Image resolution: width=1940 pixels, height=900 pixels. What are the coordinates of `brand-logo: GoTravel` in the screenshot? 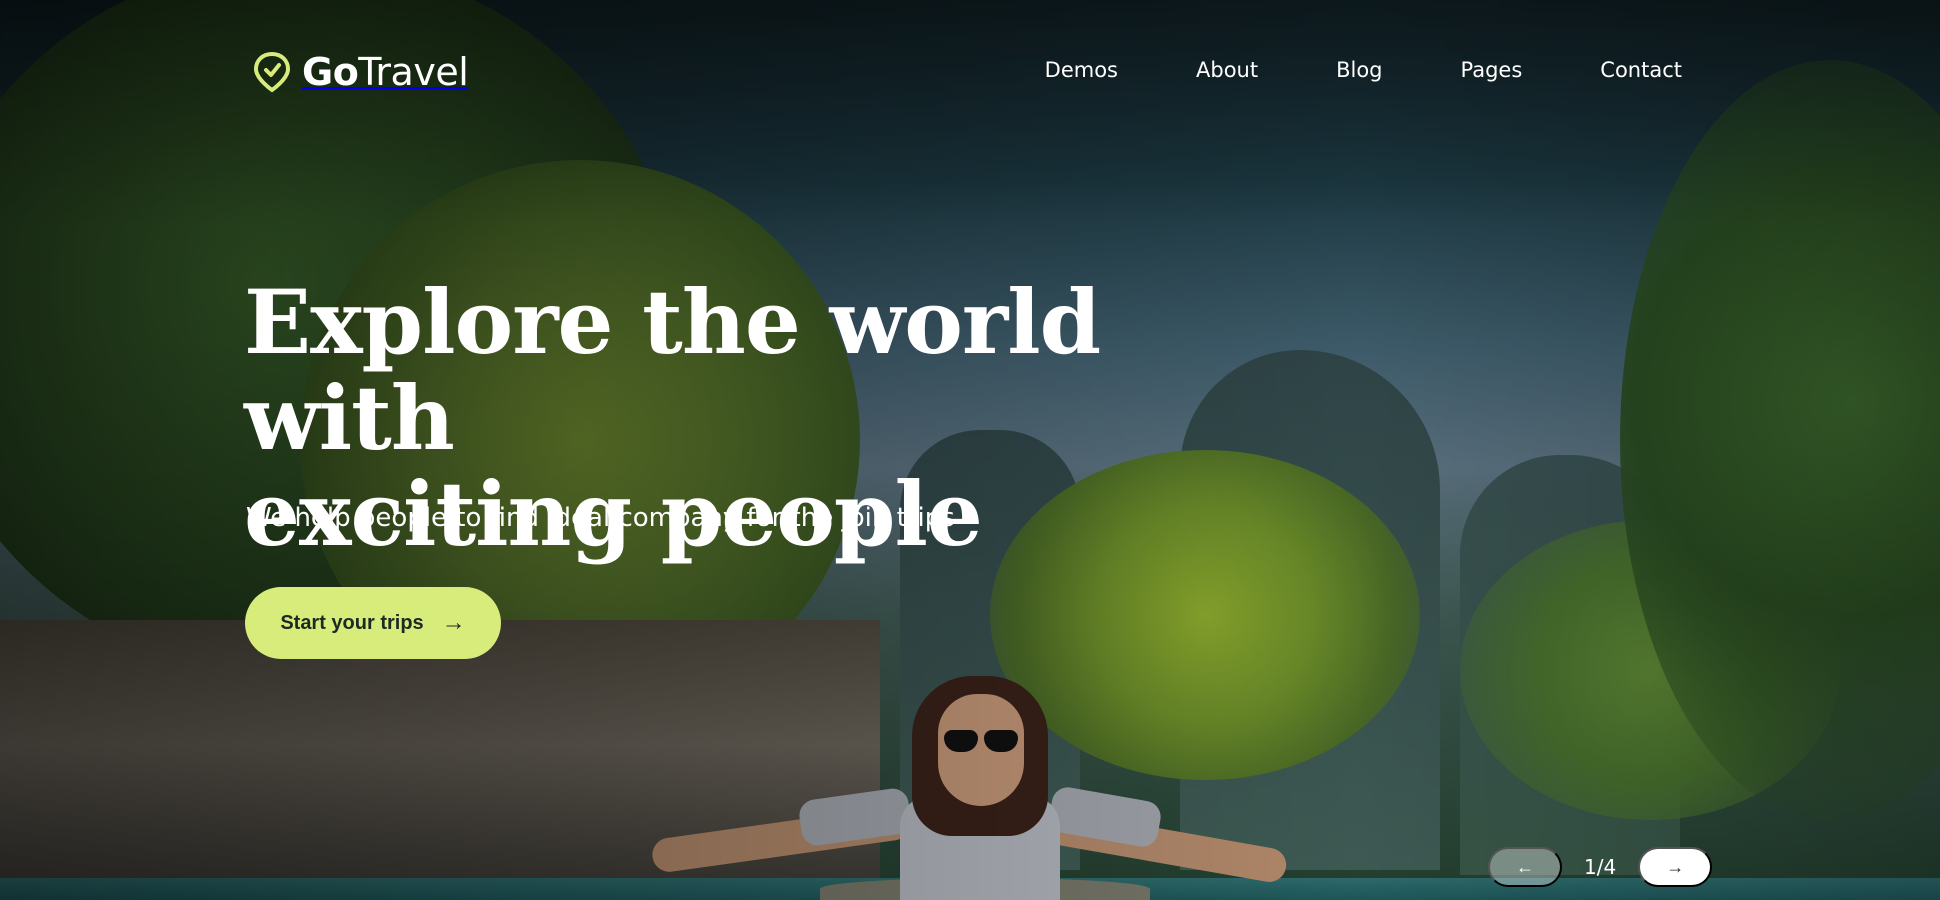 It's located at (360, 72).